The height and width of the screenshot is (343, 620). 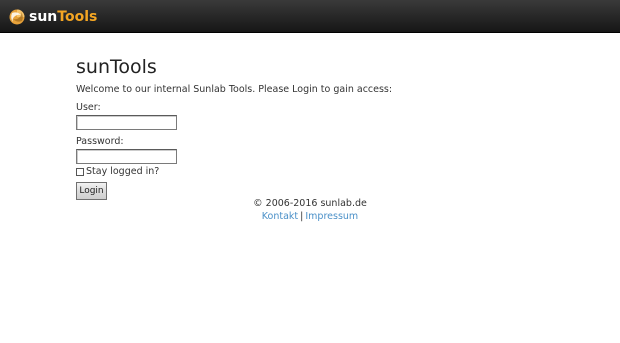 I want to click on stay-logged-in-label: Stay logged in?, so click(x=122, y=172).